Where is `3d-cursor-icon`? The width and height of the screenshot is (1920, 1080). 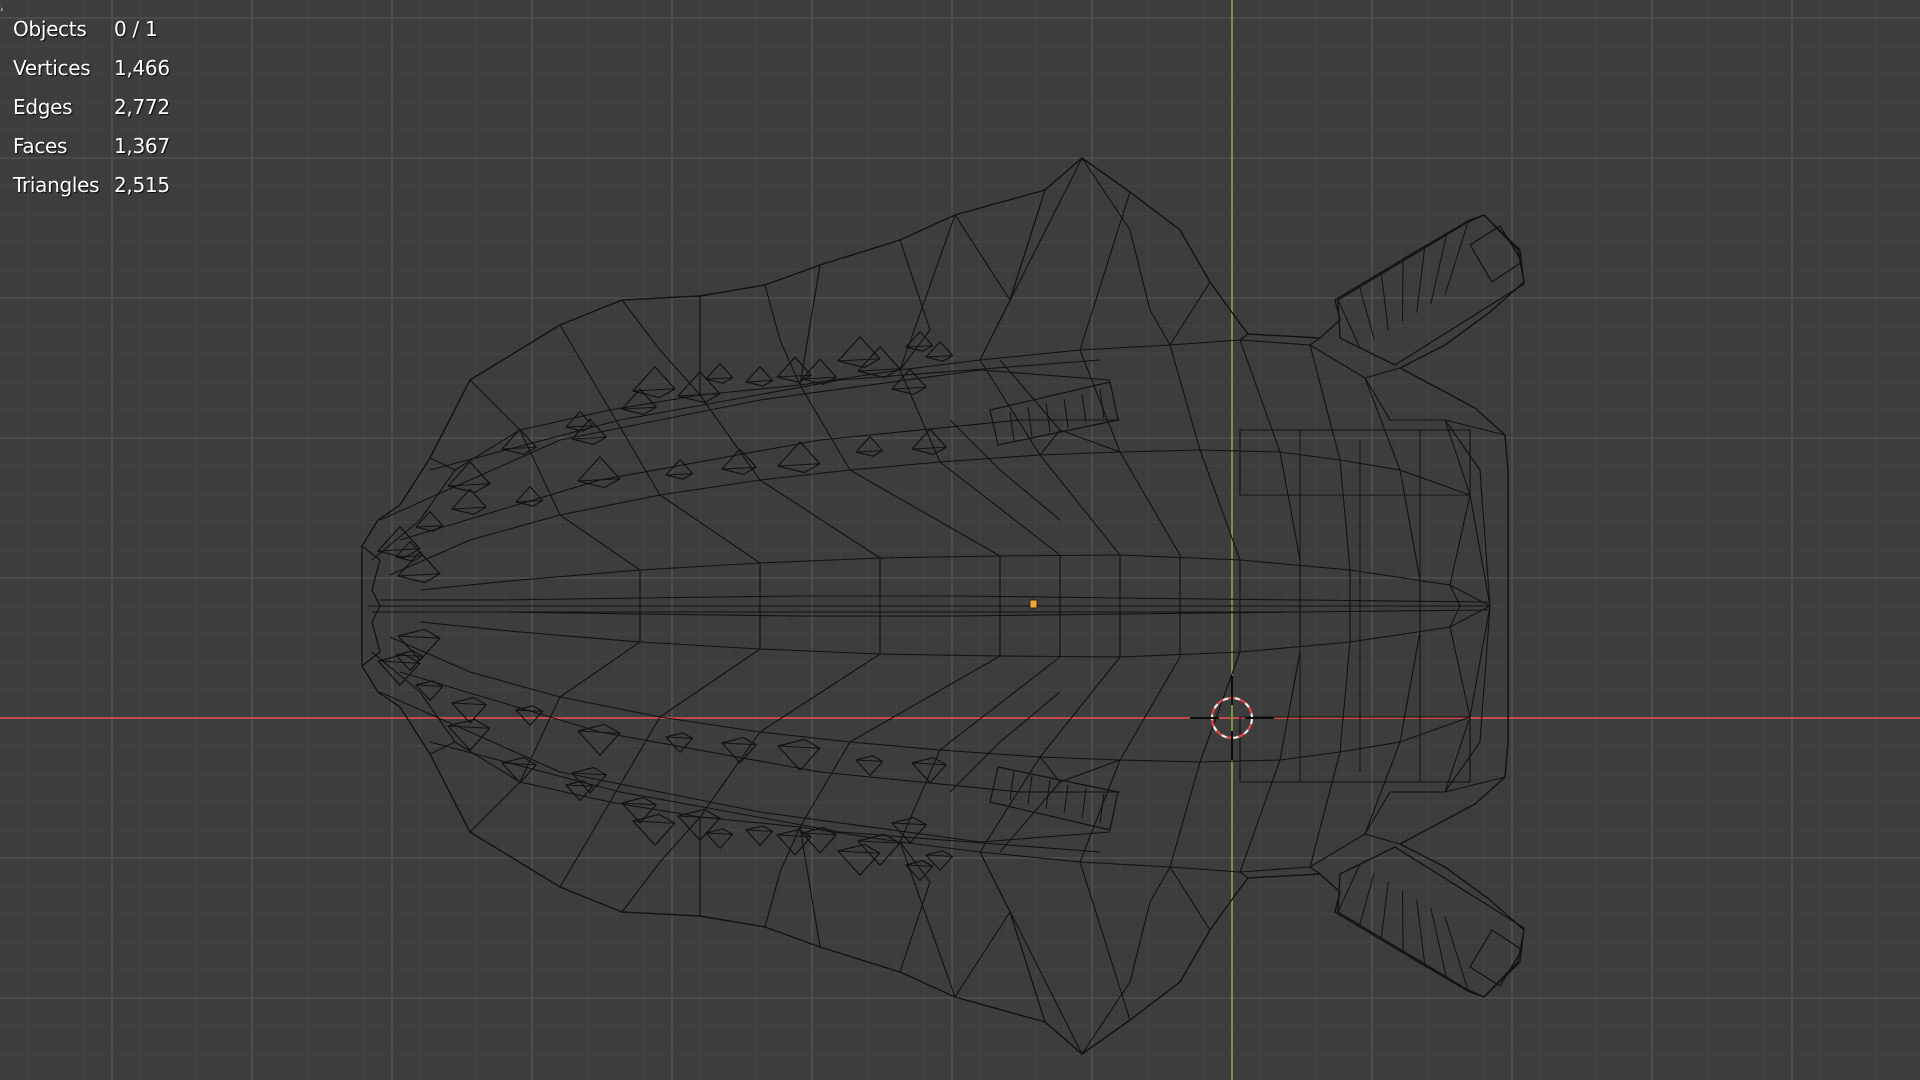
3d-cursor-icon is located at coordinates (1232, 718).